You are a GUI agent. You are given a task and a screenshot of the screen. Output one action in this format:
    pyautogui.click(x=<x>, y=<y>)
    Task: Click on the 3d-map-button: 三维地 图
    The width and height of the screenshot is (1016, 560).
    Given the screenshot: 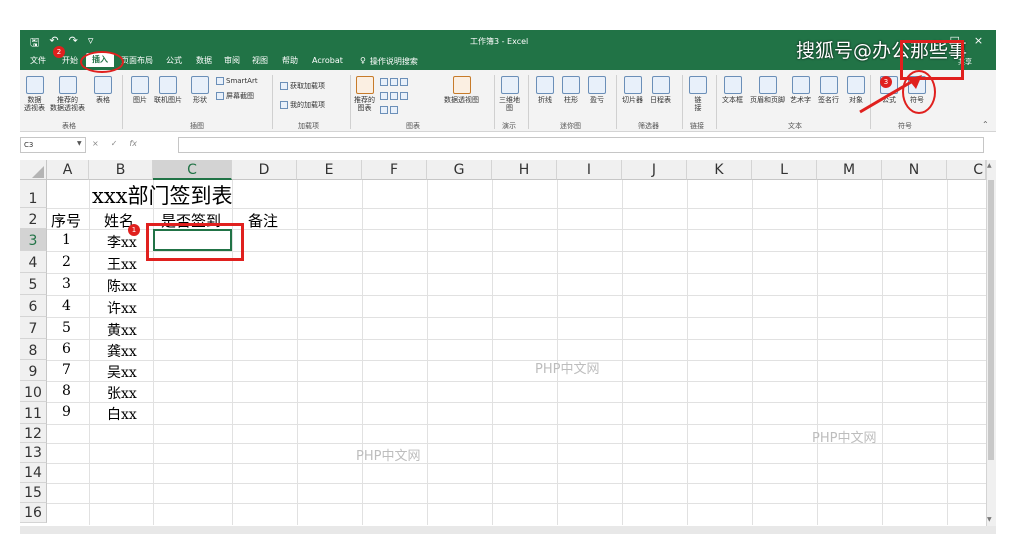 What is the action you would take?
    pyautogui.click(x=509, y=94)
    